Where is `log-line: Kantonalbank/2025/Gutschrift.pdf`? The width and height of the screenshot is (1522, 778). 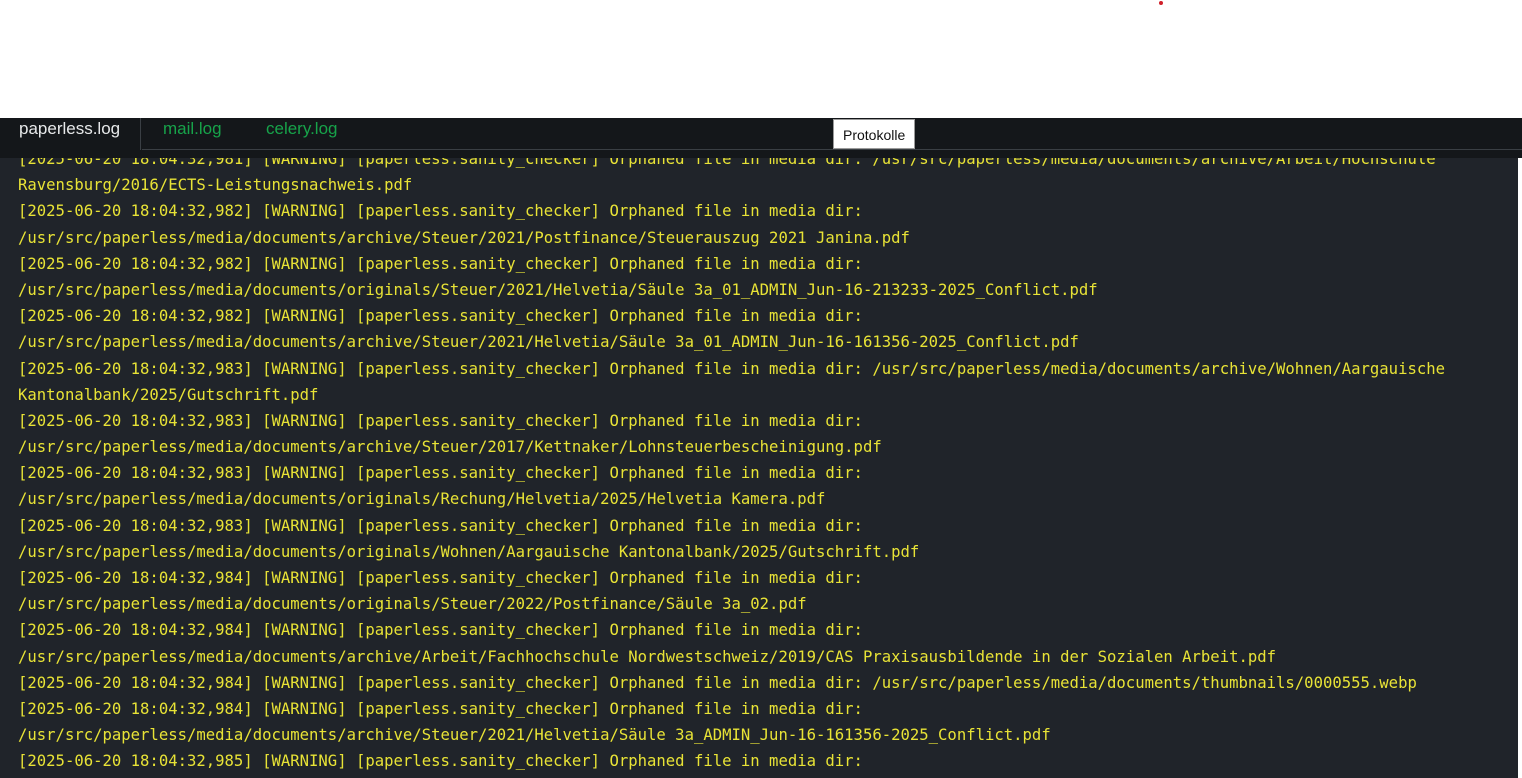 log-line: Kantonalbank/2025/Gutschrift.pdf is located at coordinates (168, 394).